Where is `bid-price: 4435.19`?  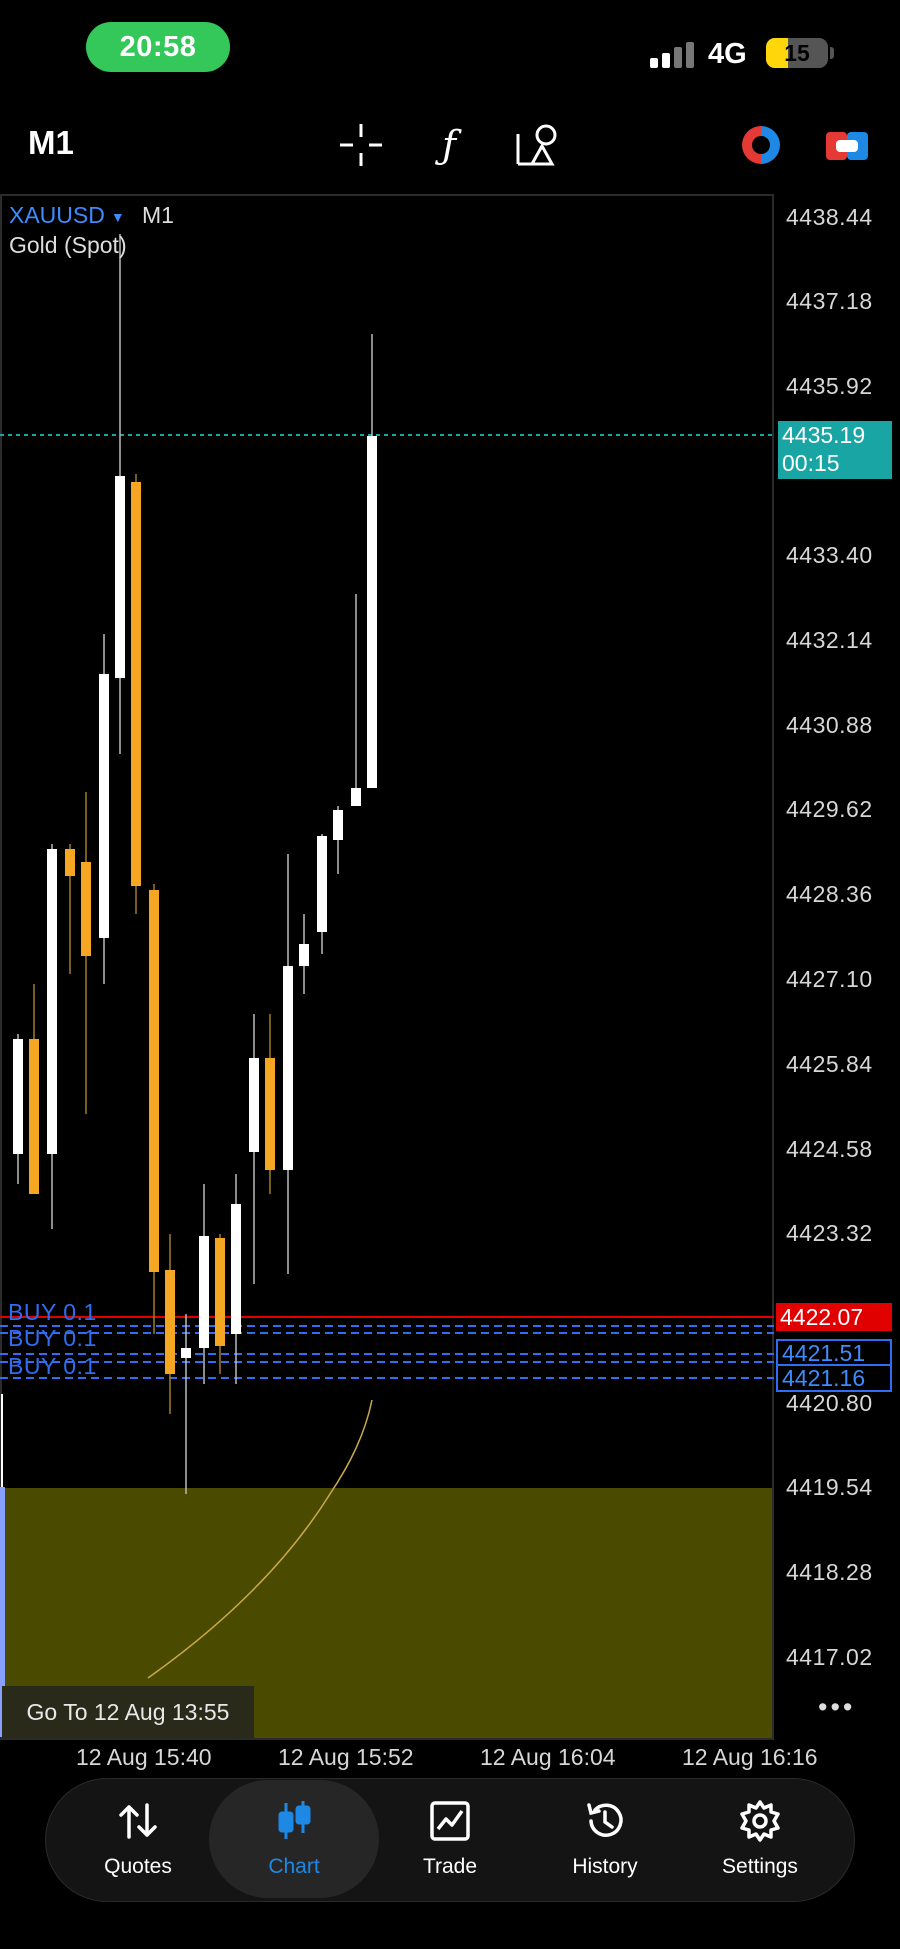 bid-price: 4435.19 is located at coordinates (824, 435).